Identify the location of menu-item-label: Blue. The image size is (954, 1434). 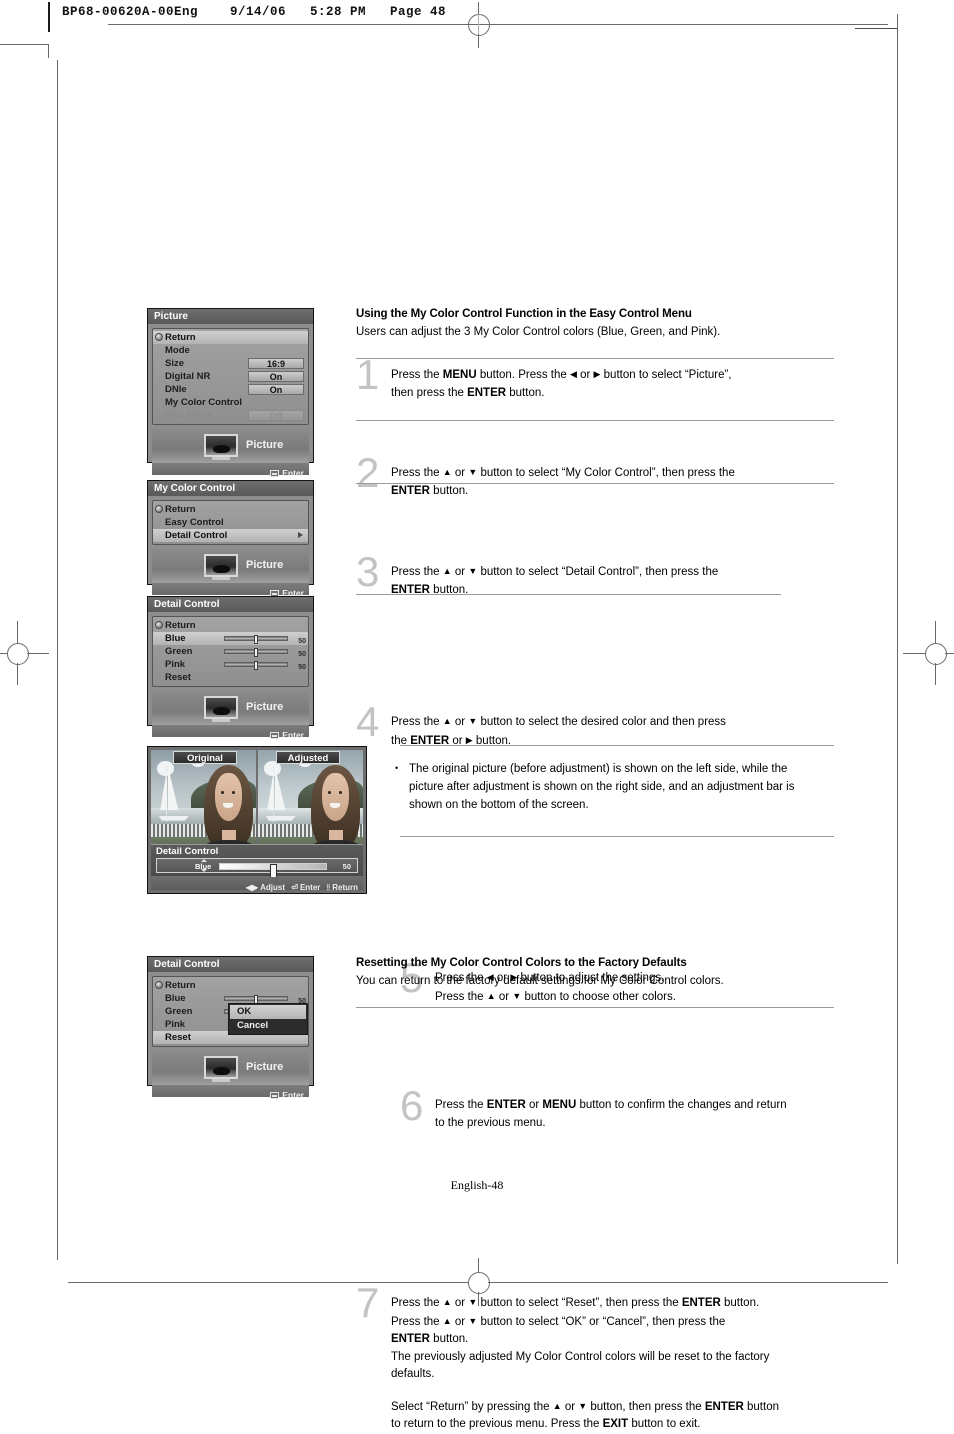
(175, 998).